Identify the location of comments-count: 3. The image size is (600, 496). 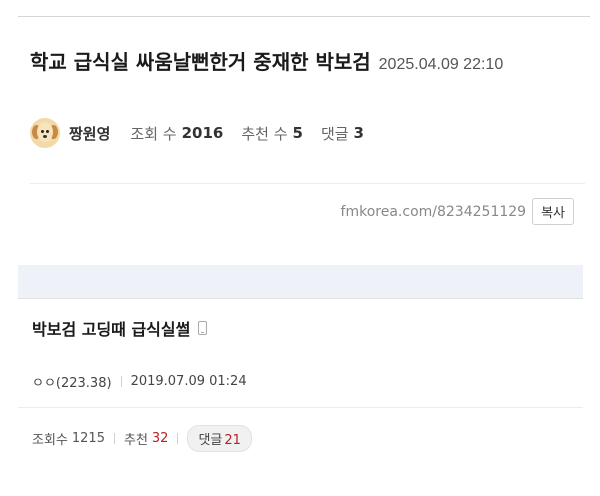
(358, 133).